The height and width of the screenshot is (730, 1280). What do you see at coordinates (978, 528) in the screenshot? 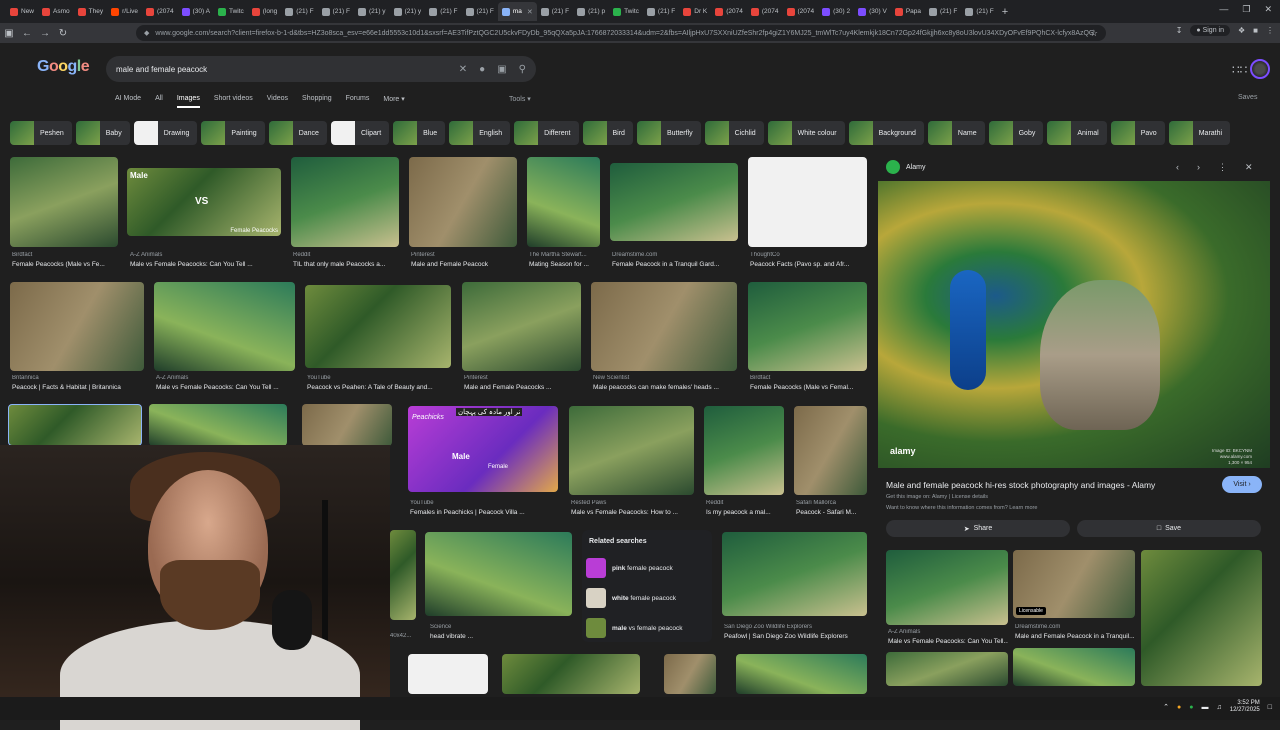
I see `share-button: ➤ Share` at bounding box center [978, 528].